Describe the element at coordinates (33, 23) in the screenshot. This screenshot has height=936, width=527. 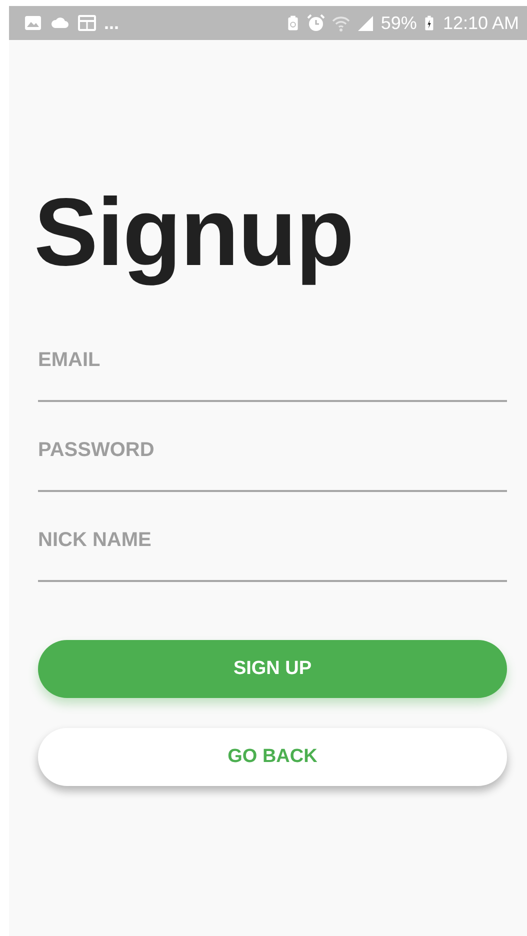
I see `image-icon` at that location.